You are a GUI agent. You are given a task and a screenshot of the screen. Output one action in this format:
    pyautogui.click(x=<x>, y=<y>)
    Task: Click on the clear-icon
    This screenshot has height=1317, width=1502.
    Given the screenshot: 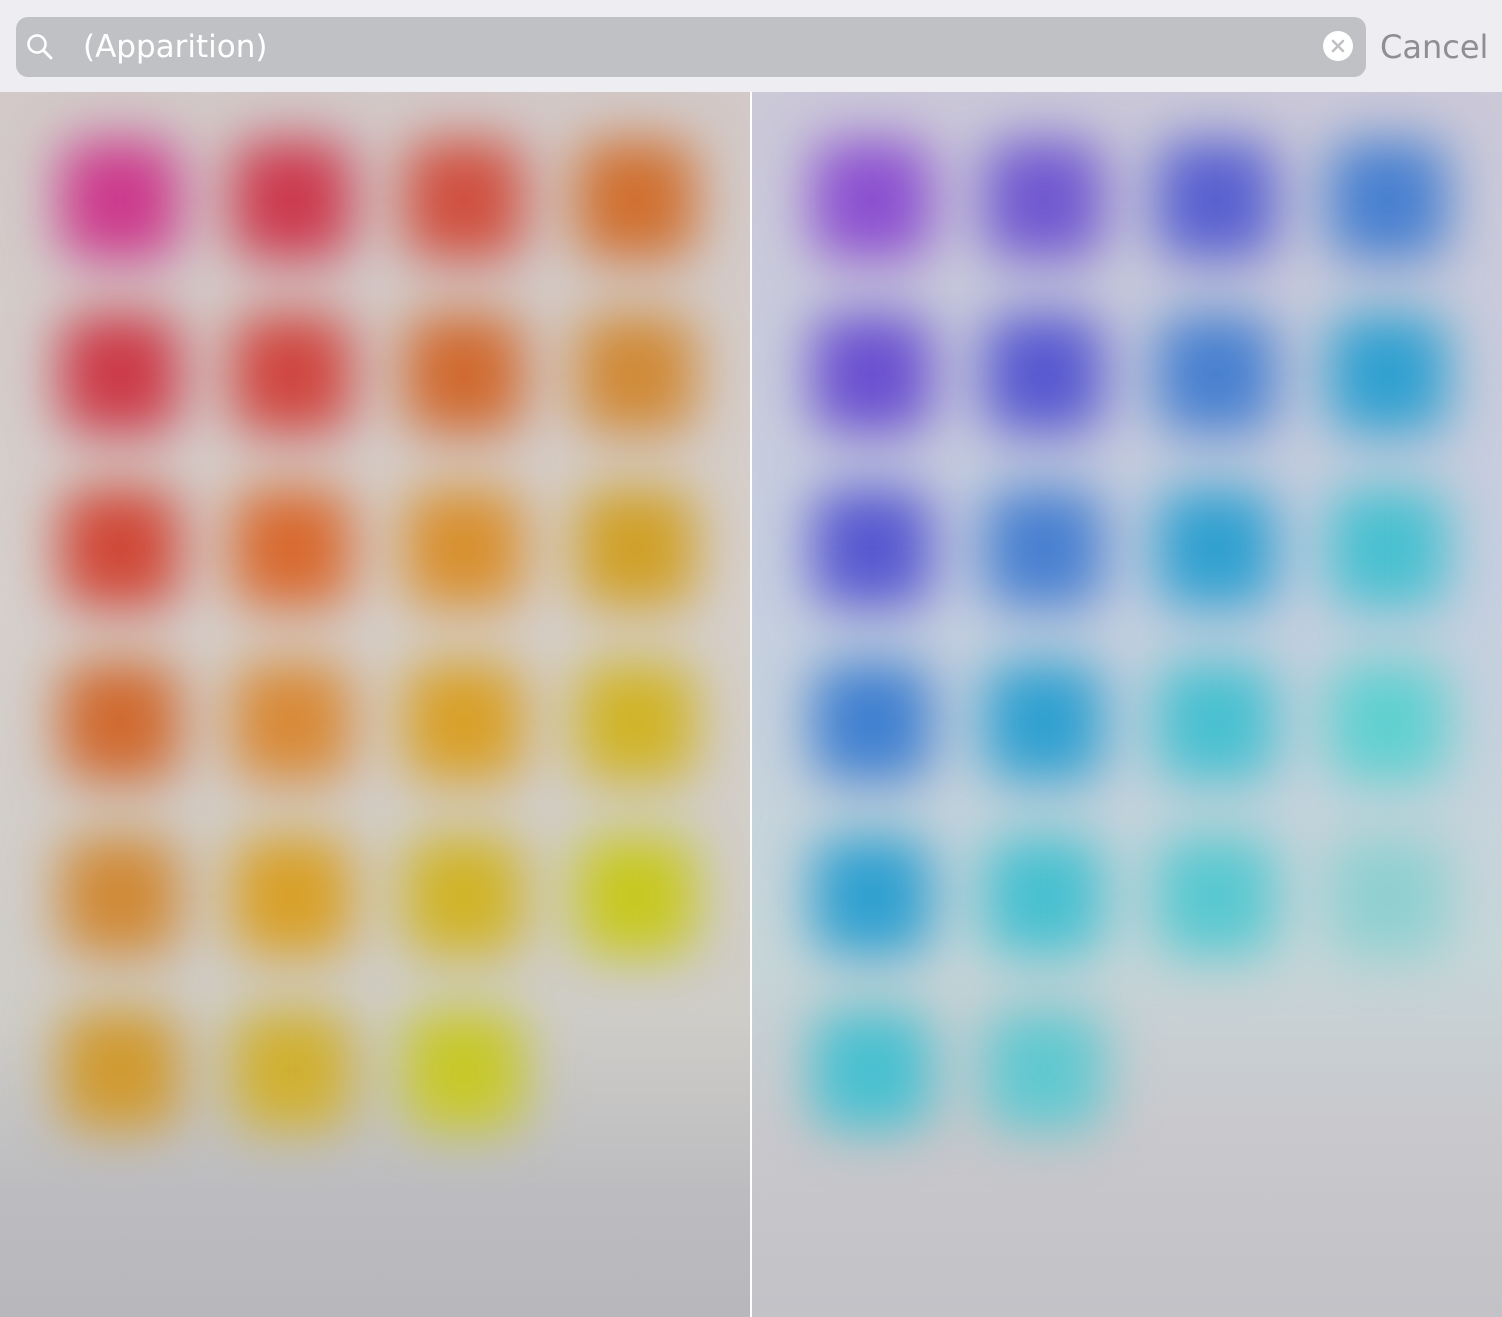 What is the action you would take?
    pyautogui.click(x=1338, y=46)
    